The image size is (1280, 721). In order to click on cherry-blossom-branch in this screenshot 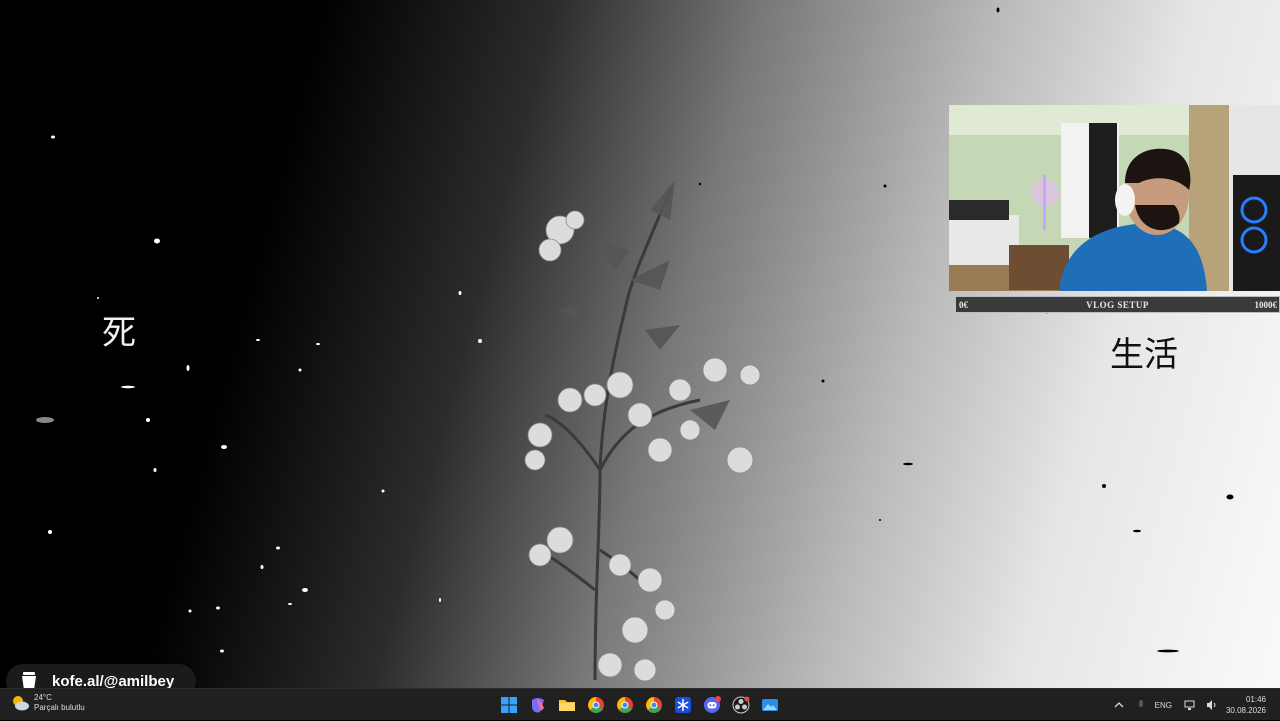, I will do `click(642, 431)`.